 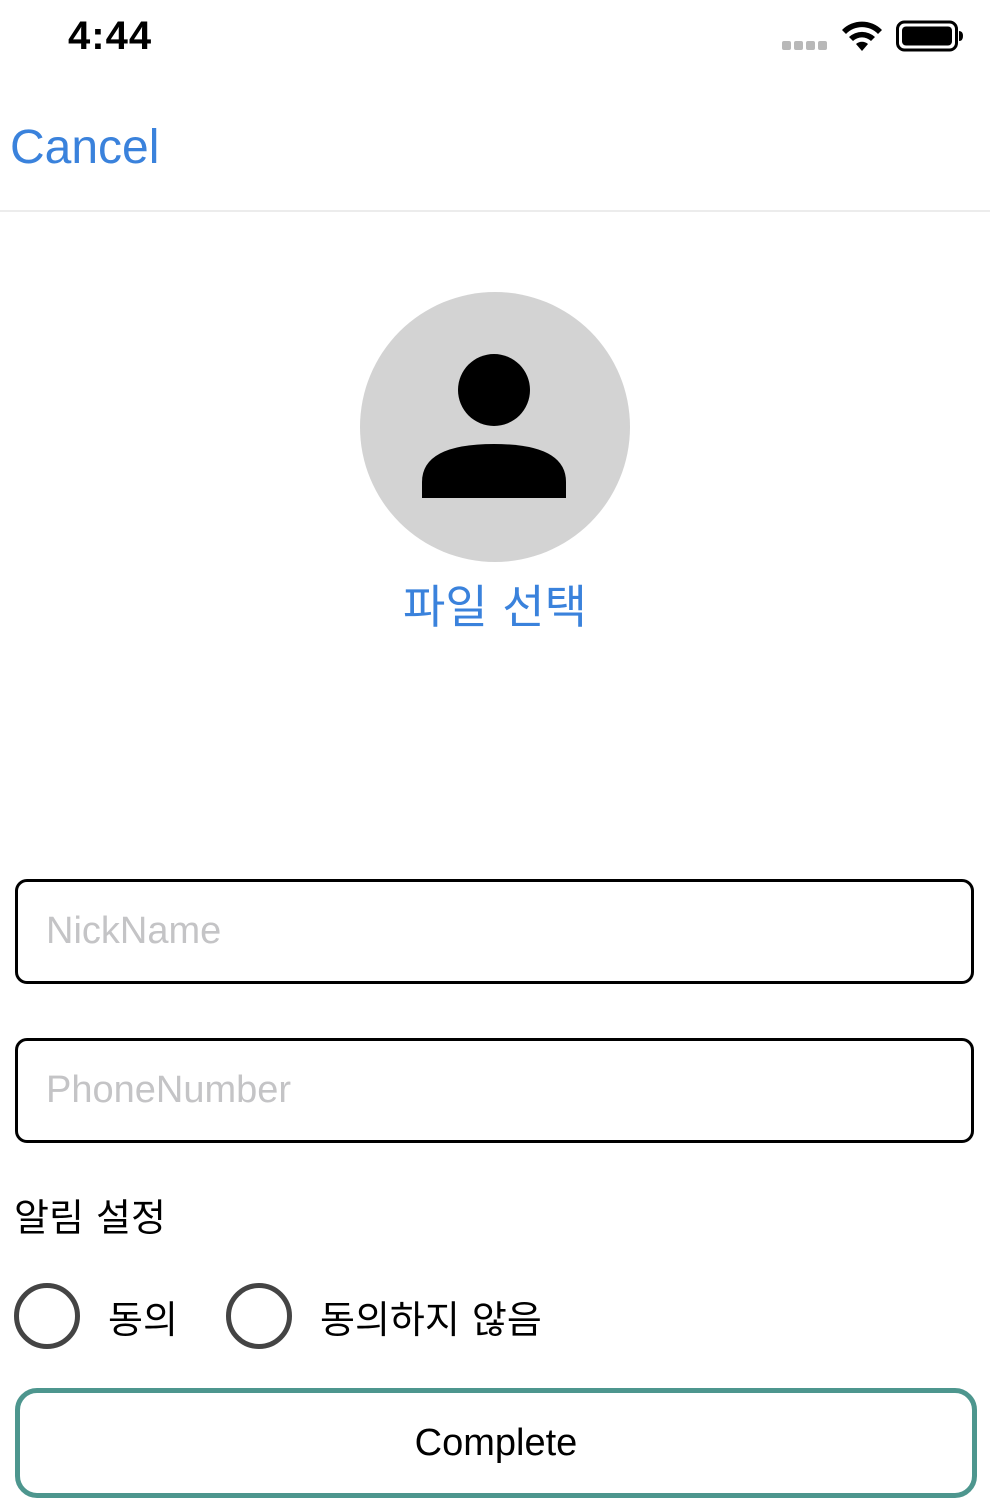 I want to click on navigation-bar: Cancel, so click(x=495, y=146).